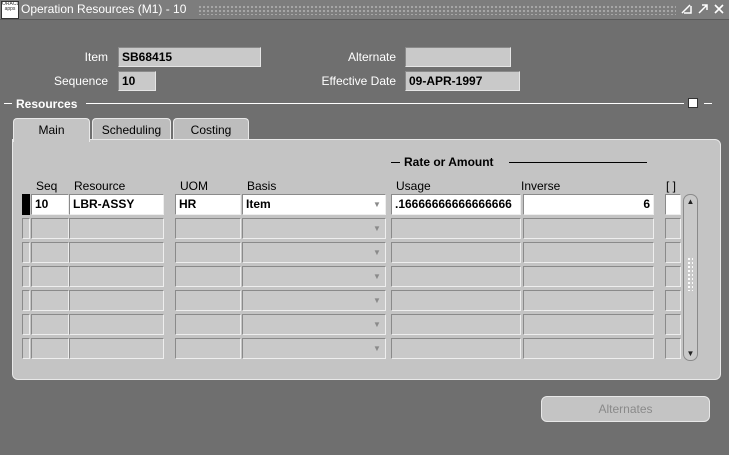 The height and width of the screenshot is (455, 729). Describe the element at coordinates (314, 204) in the screenshot. I see `basis-cell: Item ▼` at that location.